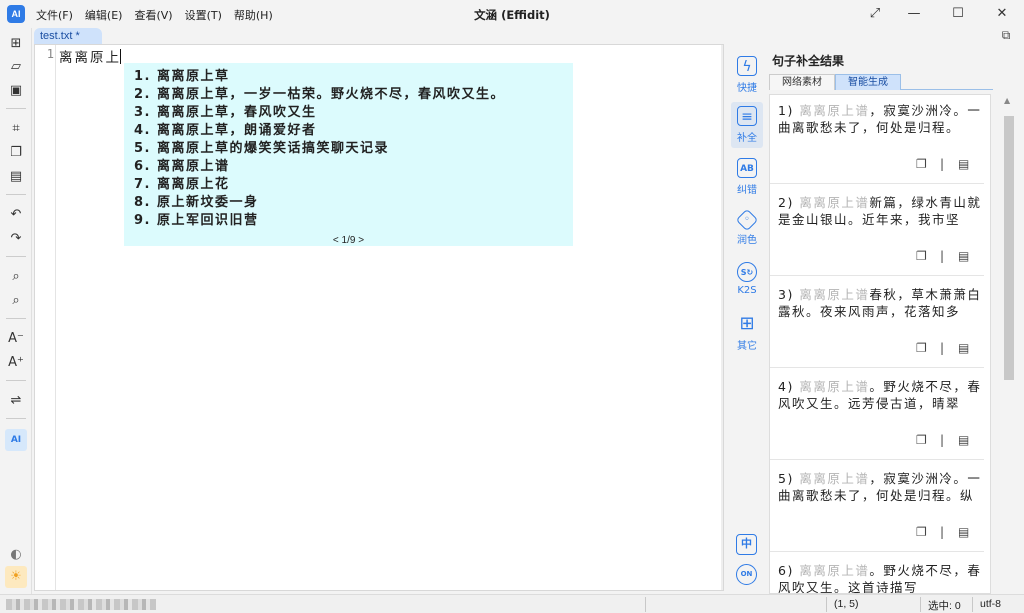 This screenshot has width=1024, height=613. I want to click on polish-button: ◦ 润色, so click(747, 229).